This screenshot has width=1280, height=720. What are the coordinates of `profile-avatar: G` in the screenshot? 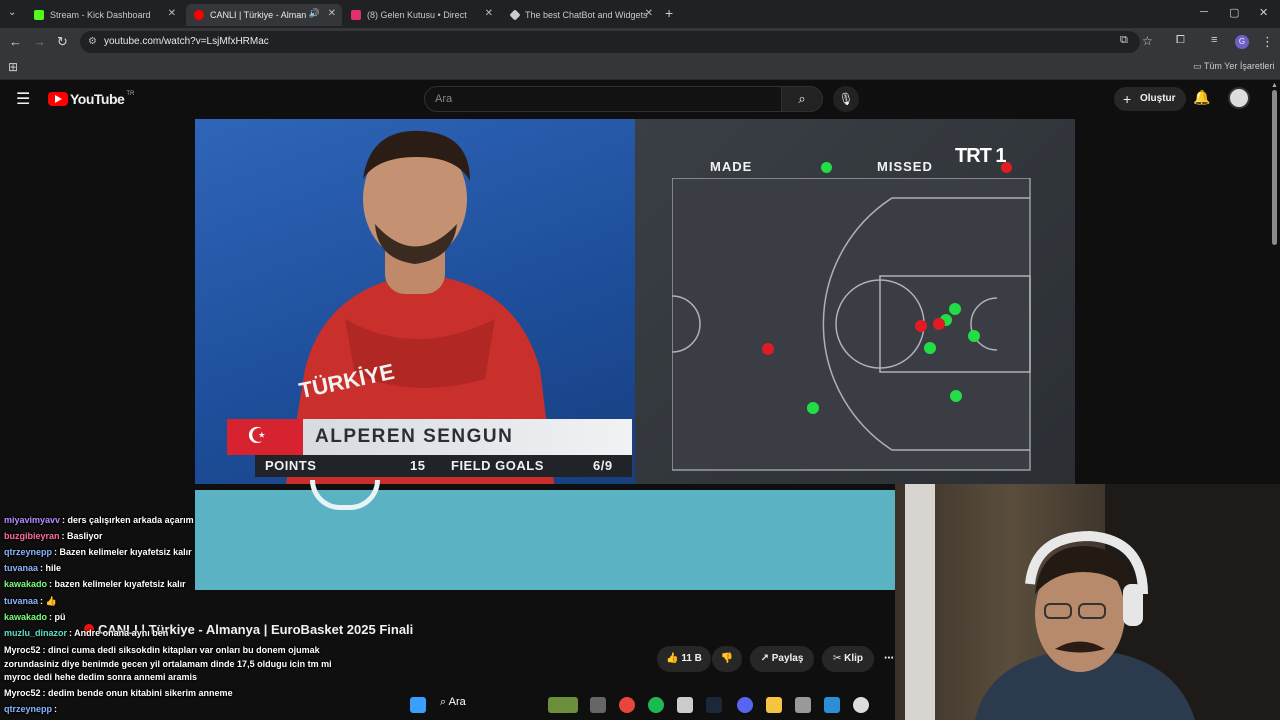 It's located at (1242, 42).